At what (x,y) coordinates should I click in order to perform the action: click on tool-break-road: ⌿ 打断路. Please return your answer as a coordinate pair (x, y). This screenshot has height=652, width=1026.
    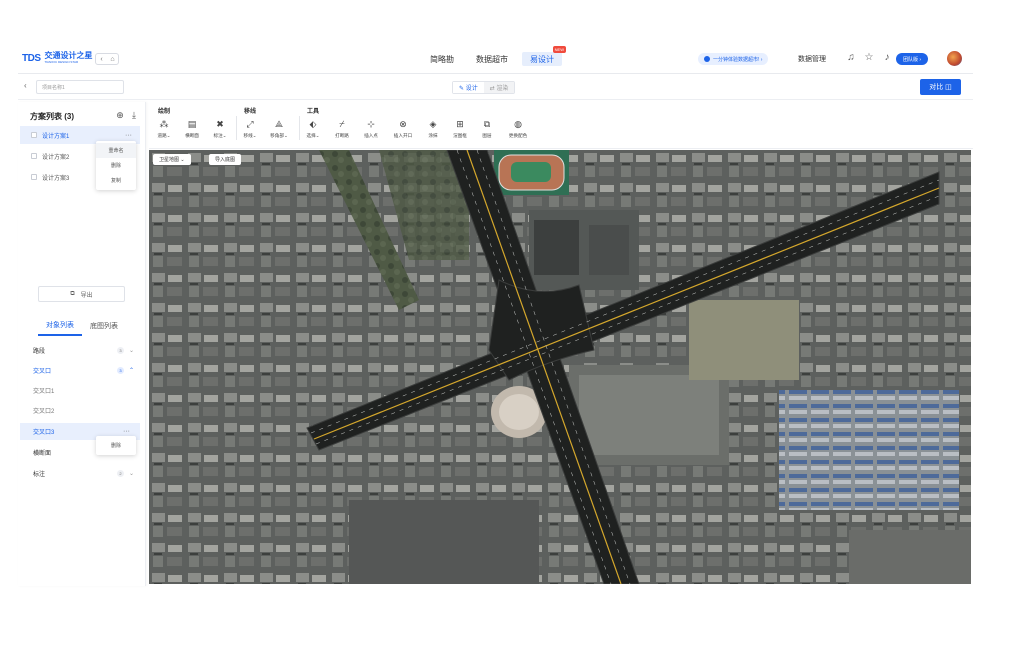
    Looking at the image, I should click on (342, 128).